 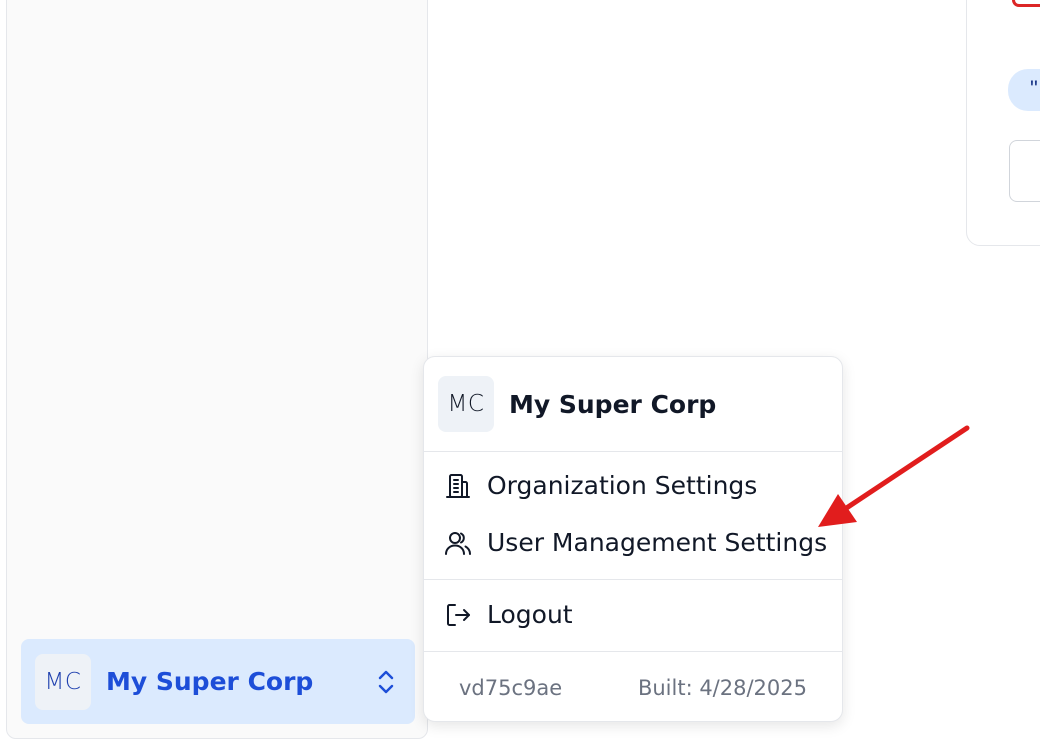 I want to click on menu-item-label: Logout, so click(x=530, y=614).